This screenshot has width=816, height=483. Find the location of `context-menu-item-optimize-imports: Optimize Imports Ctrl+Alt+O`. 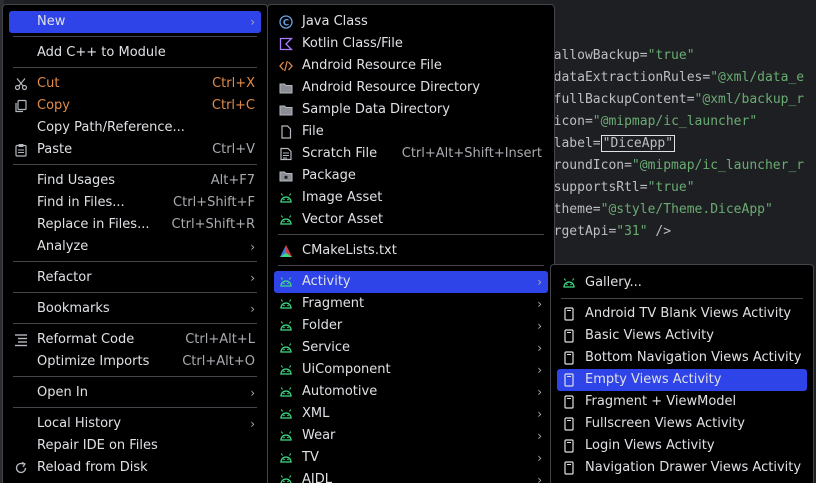

context-menu-item-optimize-imports: Optimize Imports Ctrl+Alt+O is located at coordinates (135, 362).